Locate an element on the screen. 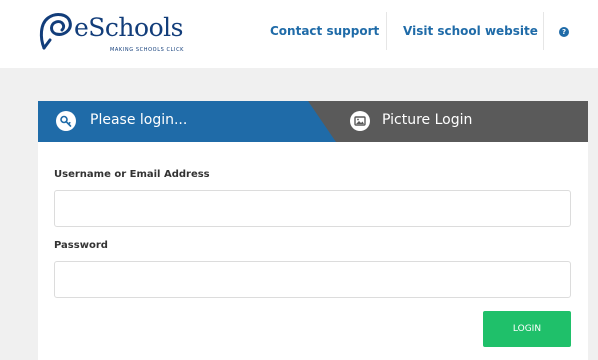 Image resolution: width=598 pixels, height=360 pixels. question-icon: ? is located at coordinates (564, 32).